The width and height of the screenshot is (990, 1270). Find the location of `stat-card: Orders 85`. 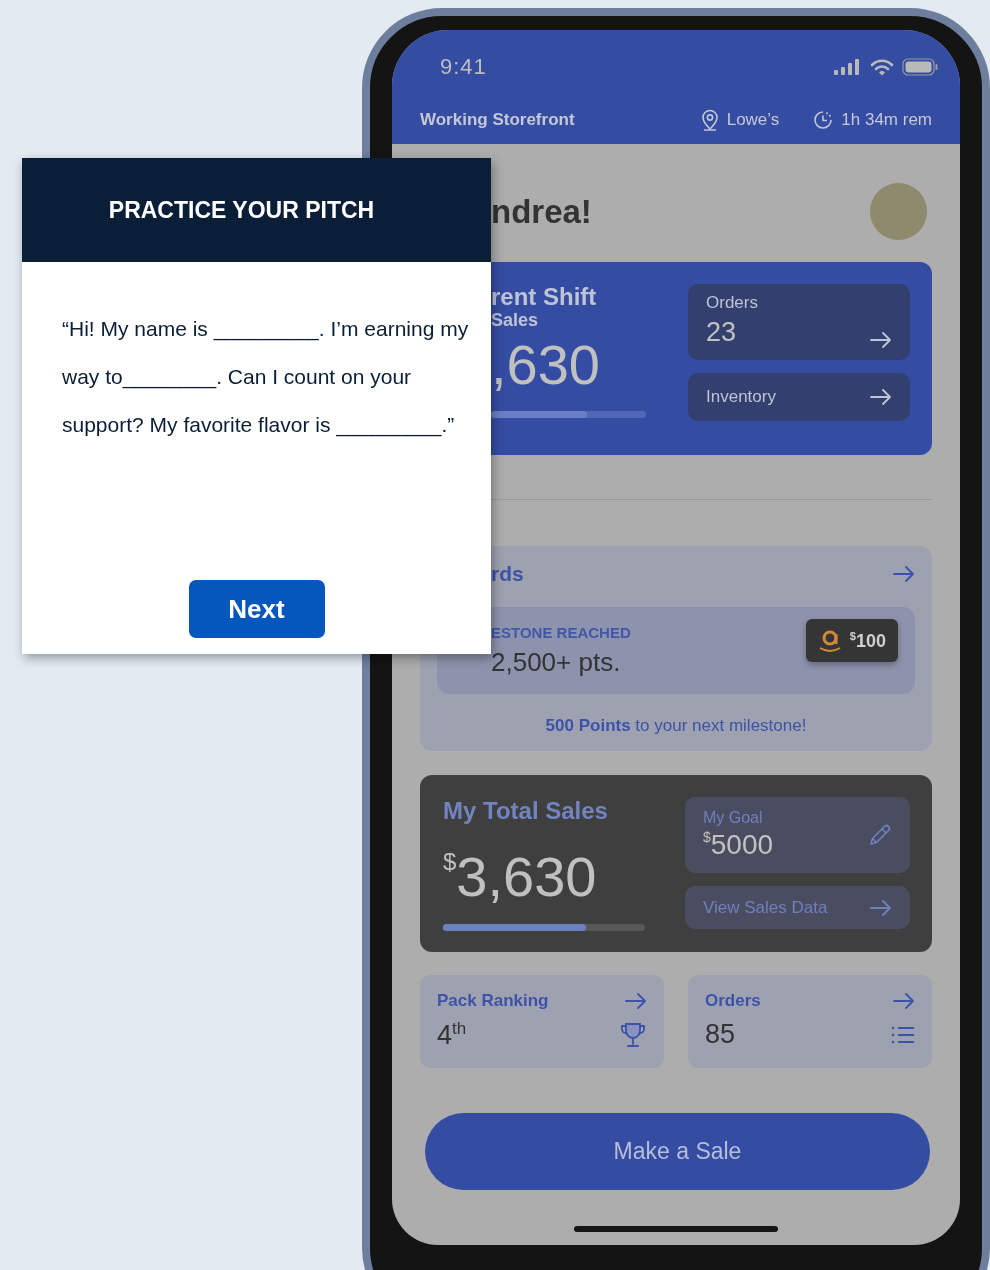

stat-card: Orders 85 is located at coordinates (810, 1021).